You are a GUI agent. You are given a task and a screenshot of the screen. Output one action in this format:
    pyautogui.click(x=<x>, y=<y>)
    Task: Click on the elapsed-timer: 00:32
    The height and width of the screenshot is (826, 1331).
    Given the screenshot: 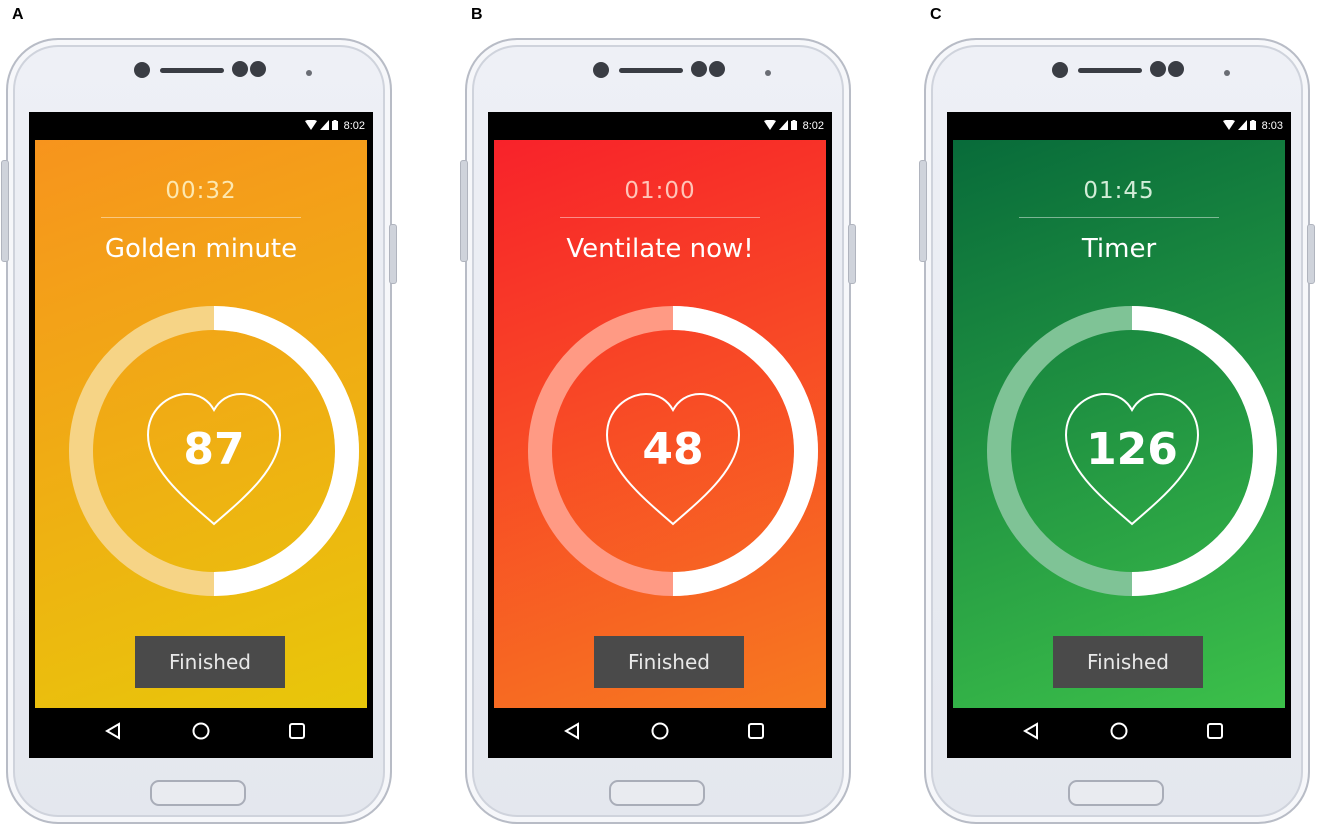 What is the action you would take?
    pyautogui.click(x=201, y=191)
    